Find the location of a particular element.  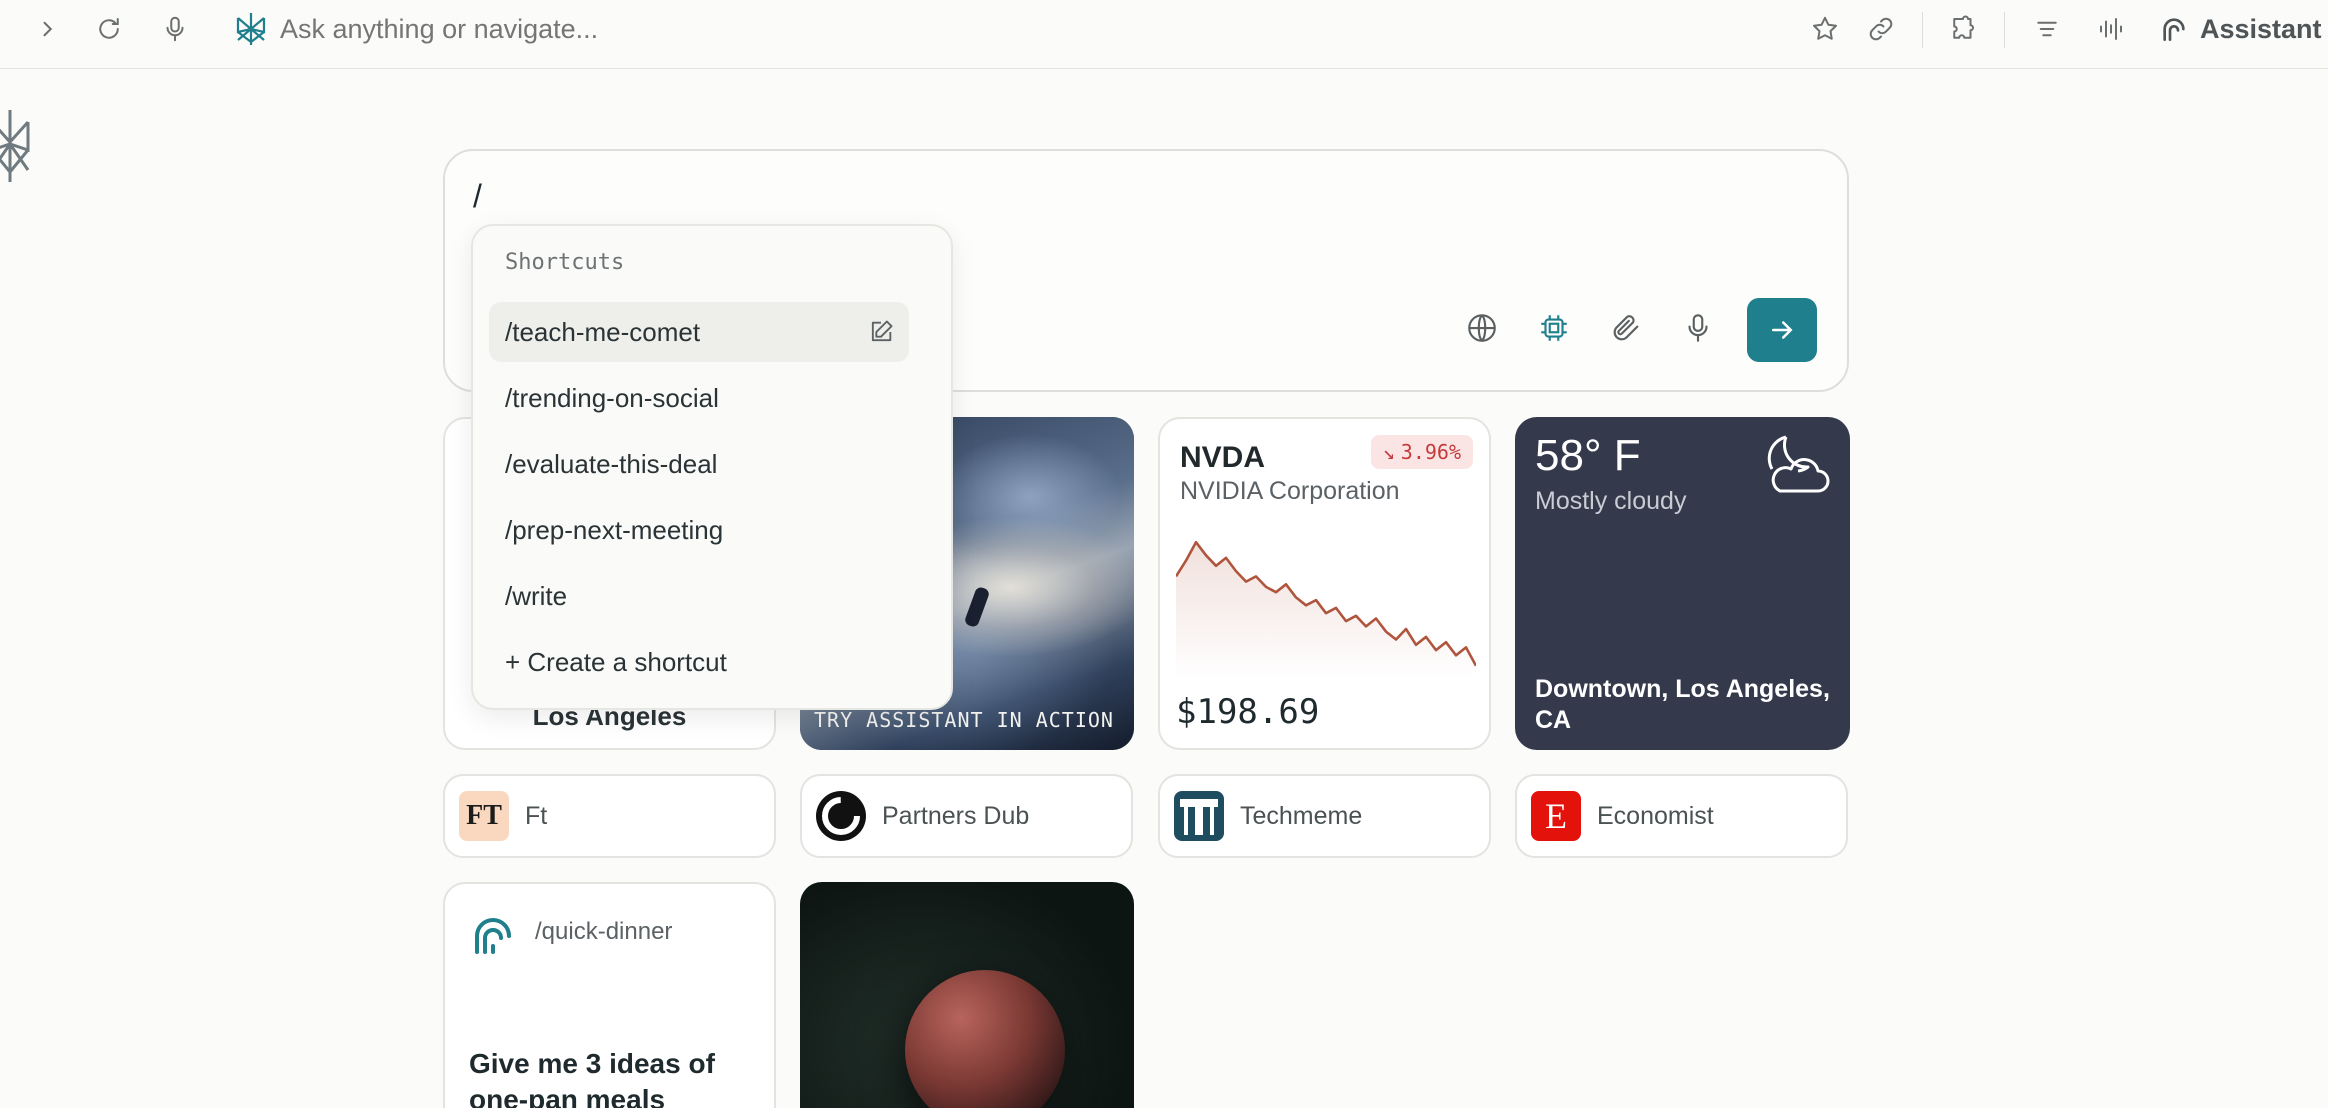

stock-change-badge: ↘ 3.96% is located at coordinates (1421, 452).